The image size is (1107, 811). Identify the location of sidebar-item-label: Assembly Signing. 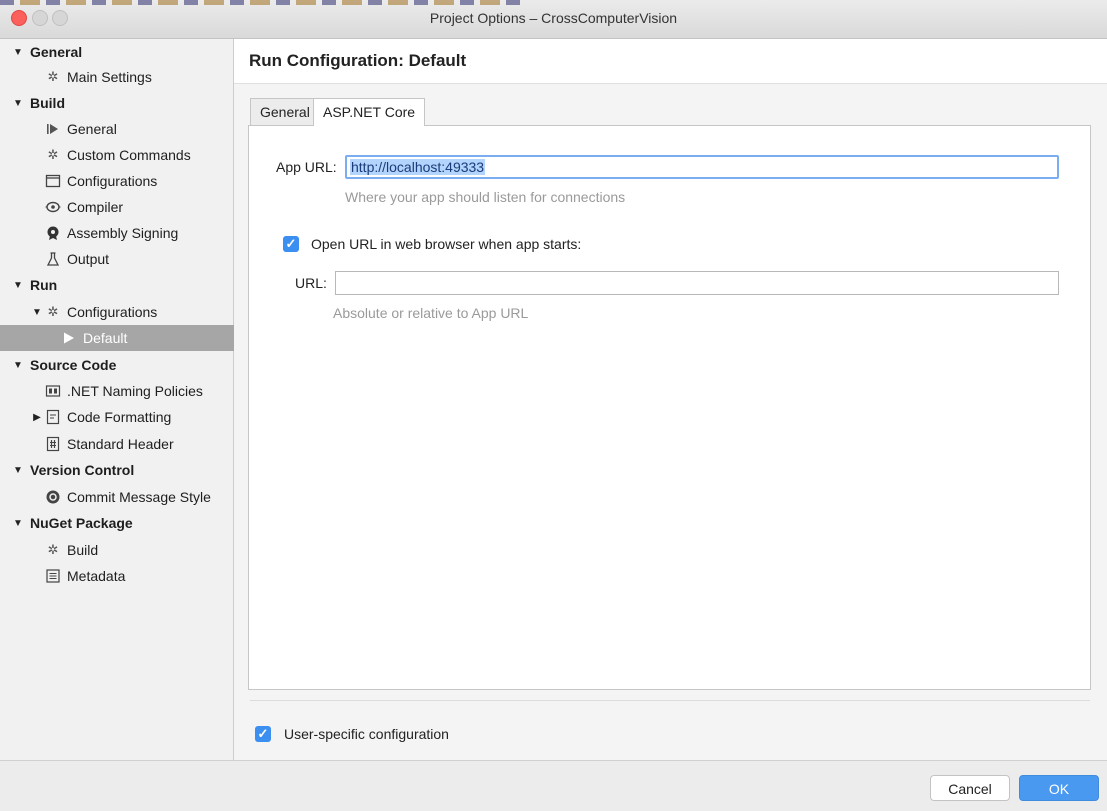
(123, 233).